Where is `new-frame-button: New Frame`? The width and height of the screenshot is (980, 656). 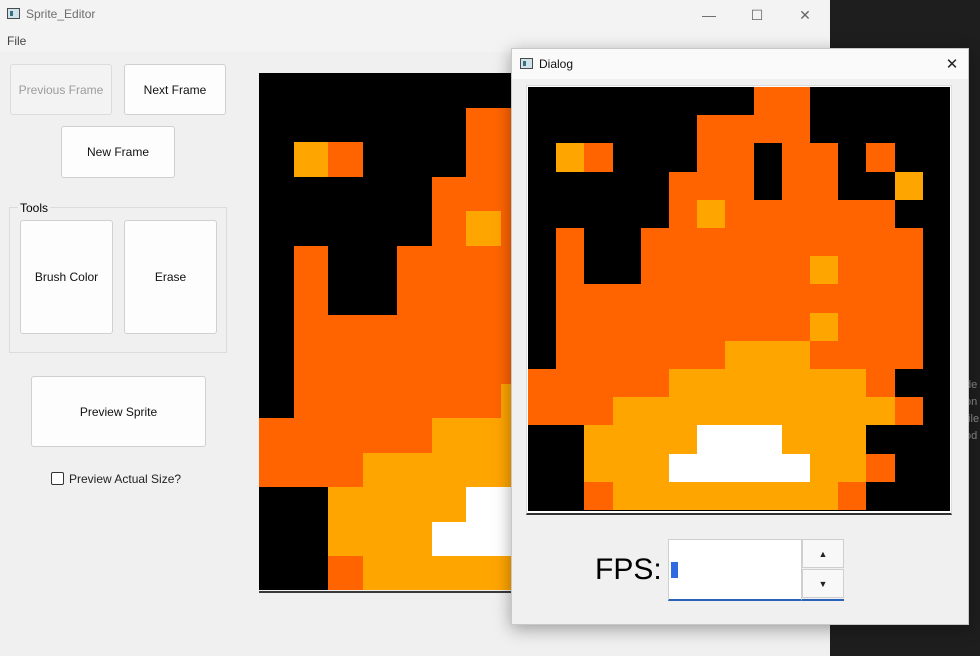
new-frame-button: New Frame is located at coordinates (118, 152).